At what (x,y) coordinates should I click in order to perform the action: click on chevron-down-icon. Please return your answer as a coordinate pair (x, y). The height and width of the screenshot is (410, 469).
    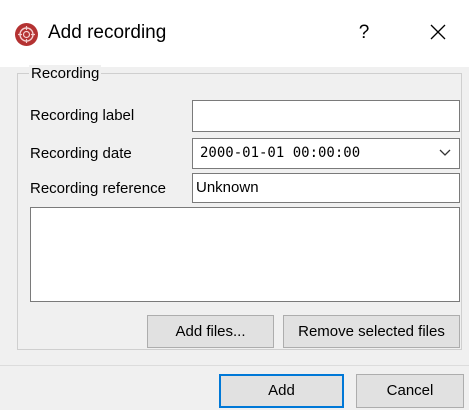
    Looking at the image, I should click on (445, 152).